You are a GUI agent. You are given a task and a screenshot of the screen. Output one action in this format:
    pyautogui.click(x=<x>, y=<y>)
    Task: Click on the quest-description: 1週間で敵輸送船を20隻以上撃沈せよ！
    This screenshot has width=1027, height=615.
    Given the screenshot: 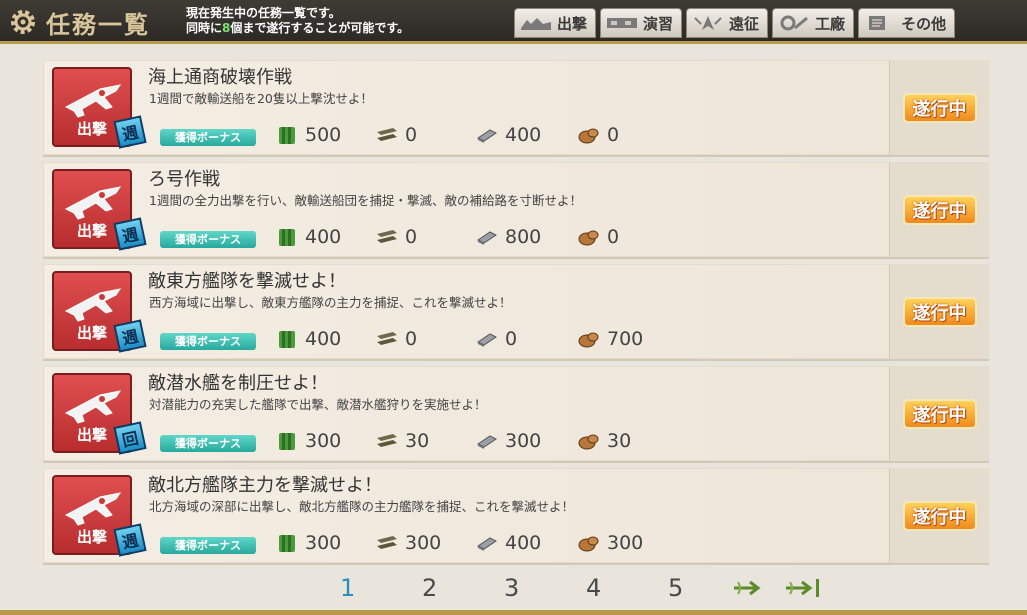 What is the action you would take?
    pyautogui.click(x=261, y=98)
    